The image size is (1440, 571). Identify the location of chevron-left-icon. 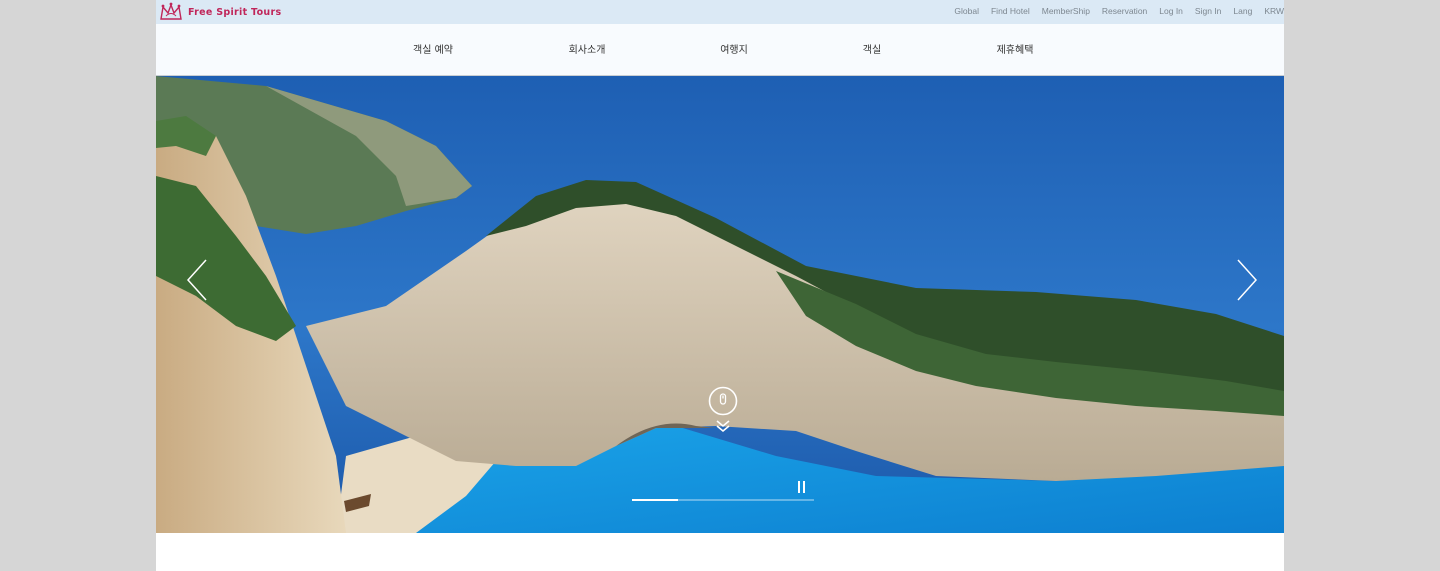
(196, 280).